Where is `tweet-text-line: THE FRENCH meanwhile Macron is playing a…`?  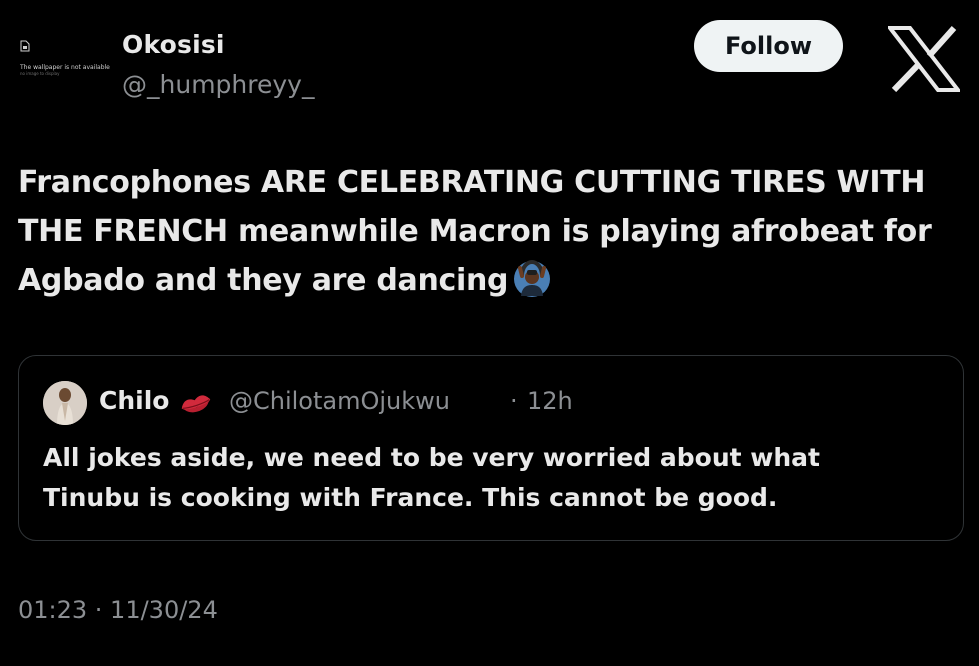 tweet-text-line: THE FRENCH meanwhile Macron is playing a… is located at coordinates (475, 231).